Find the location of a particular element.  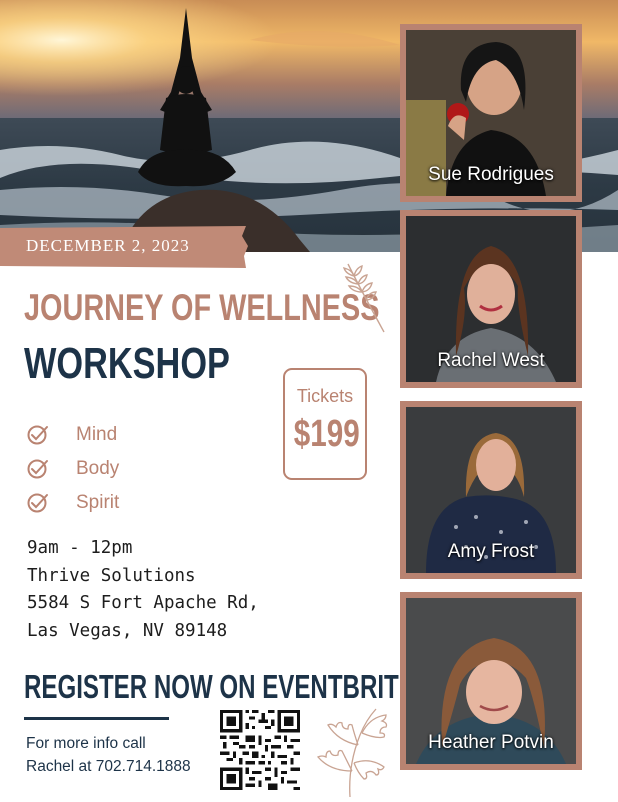

speaker-photo: Amy Frost is located at coordinates (491, 490).